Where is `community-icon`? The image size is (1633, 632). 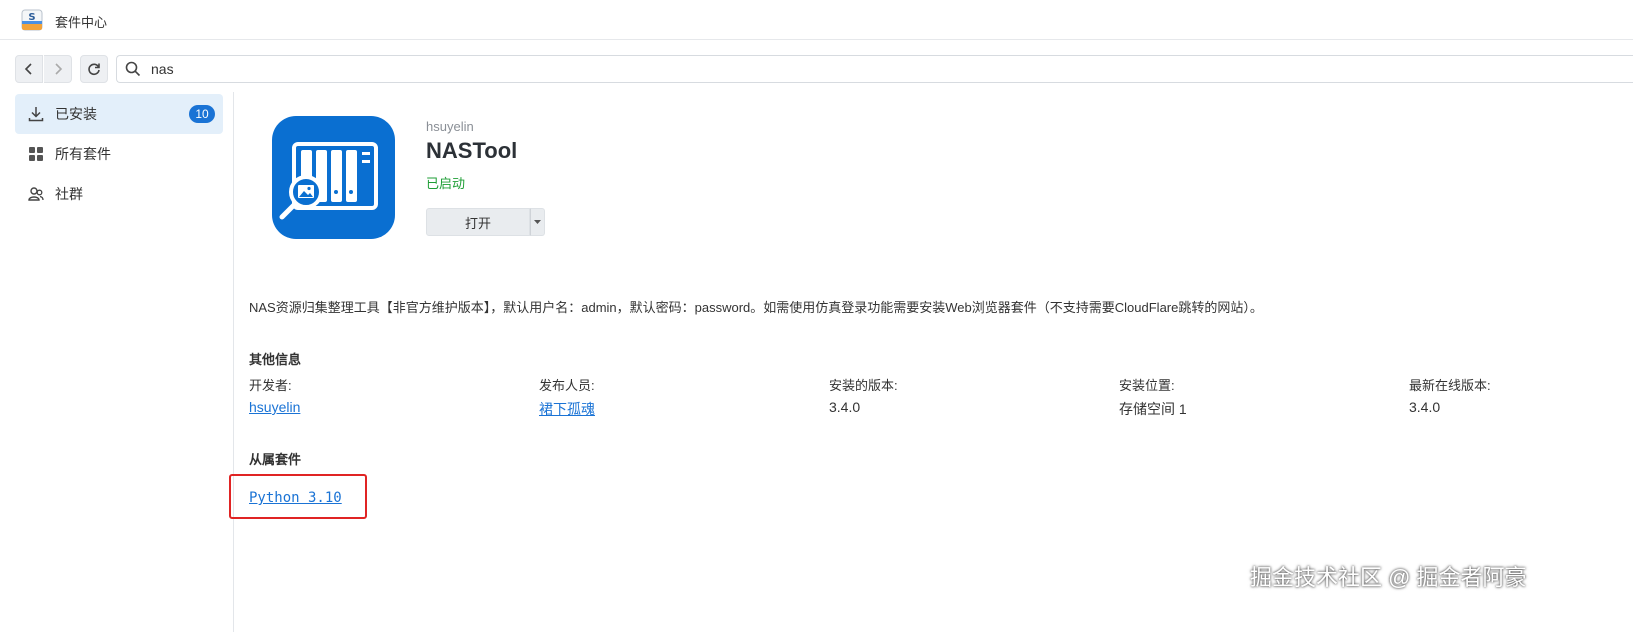
community-icon is located at coordinates (36, 194).